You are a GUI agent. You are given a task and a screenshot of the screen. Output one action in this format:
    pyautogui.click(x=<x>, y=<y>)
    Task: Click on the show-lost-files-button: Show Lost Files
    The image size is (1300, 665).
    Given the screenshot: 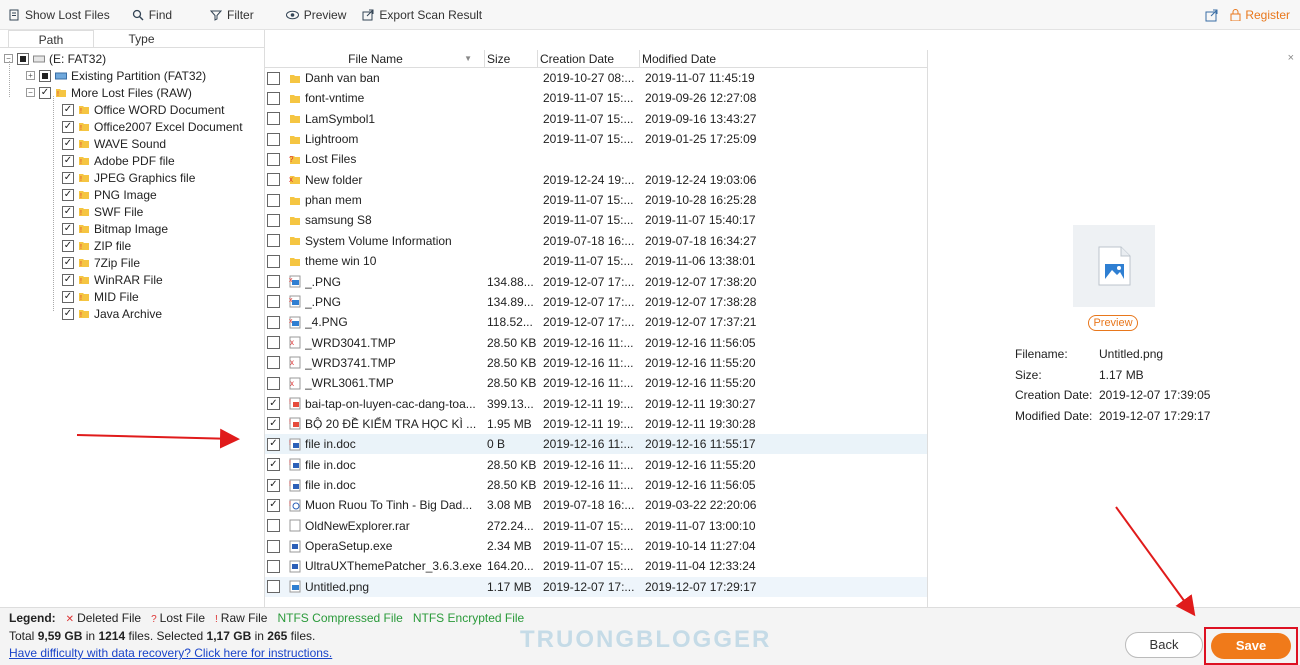 What is the action you would take?
    pyautogui.click(x=59, y=15)
    